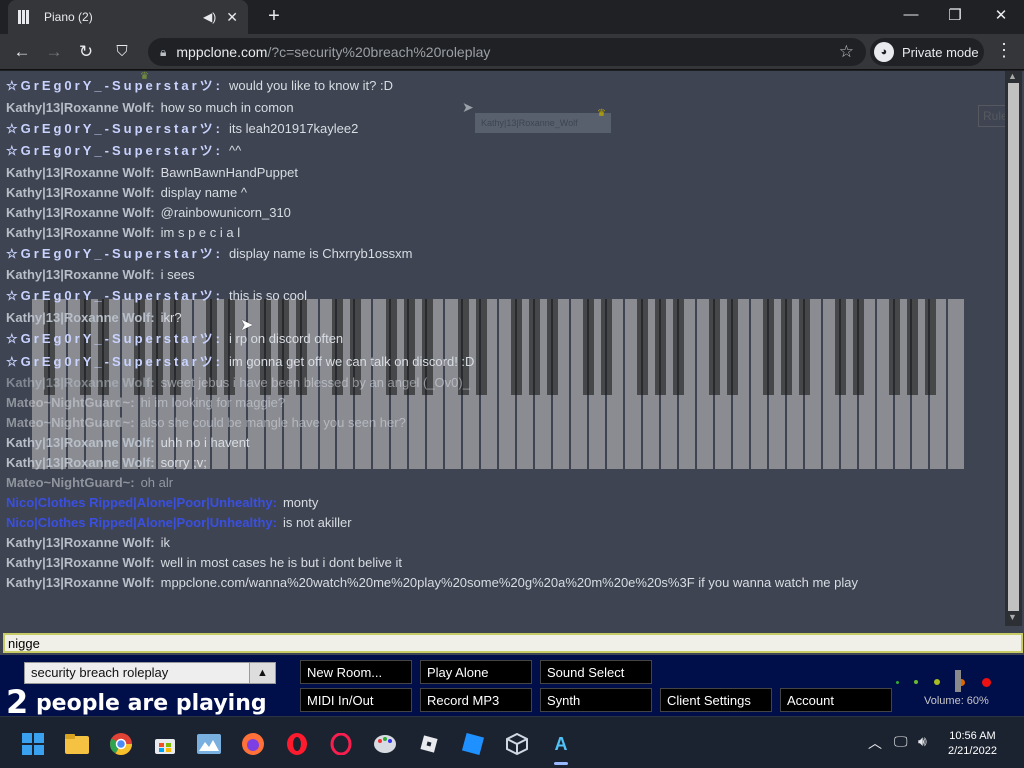 This screenshot has height=768, width=1024. Describe the element at coordinates (972, 751) in the screenshot. I see `clock-date: 2/21/2022` at that location.